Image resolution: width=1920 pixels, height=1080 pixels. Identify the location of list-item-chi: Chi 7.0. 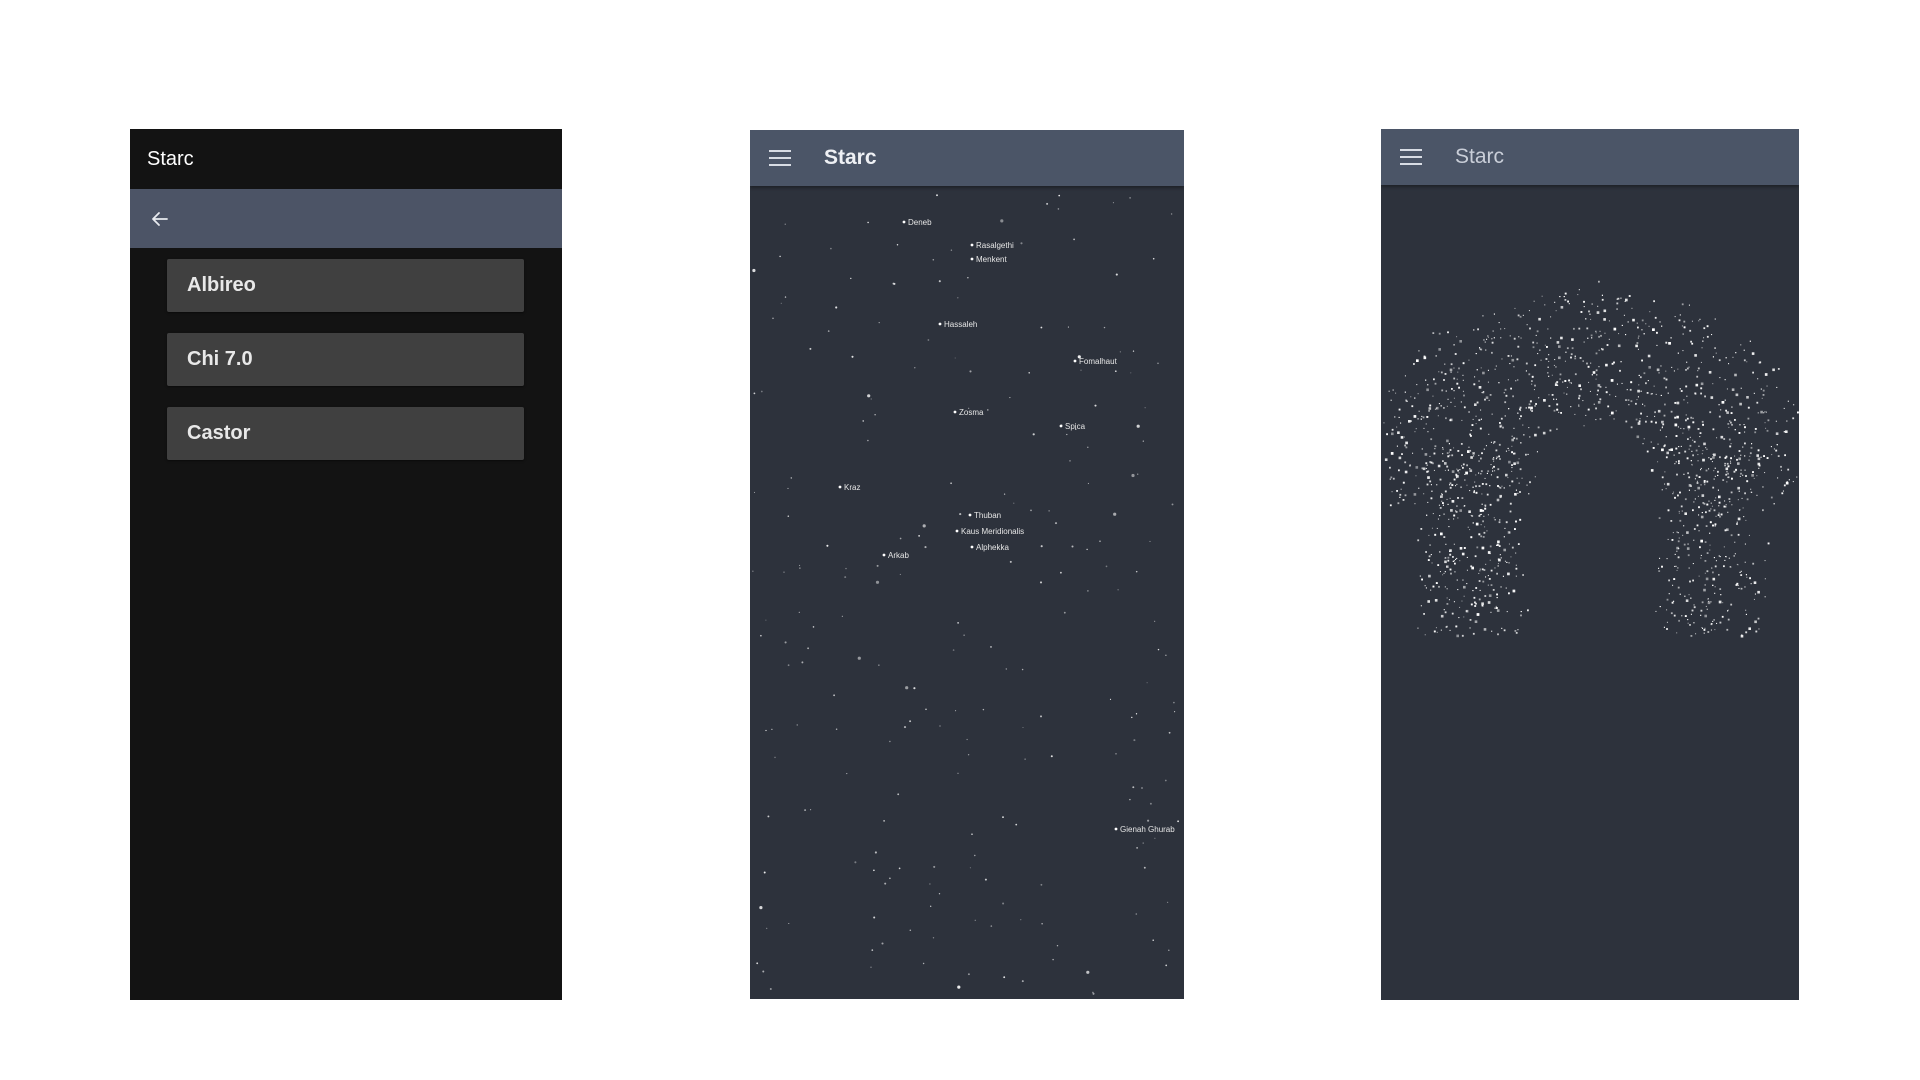
(345, 359).